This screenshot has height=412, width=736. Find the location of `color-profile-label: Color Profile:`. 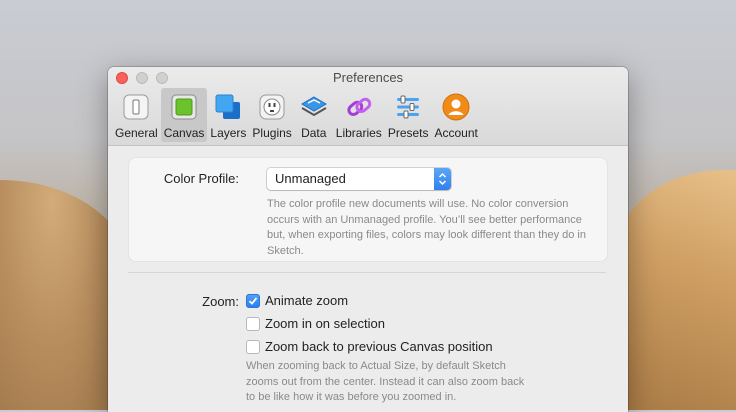

color-profile-label: Color Profile: is located at coordinates (201, 178).